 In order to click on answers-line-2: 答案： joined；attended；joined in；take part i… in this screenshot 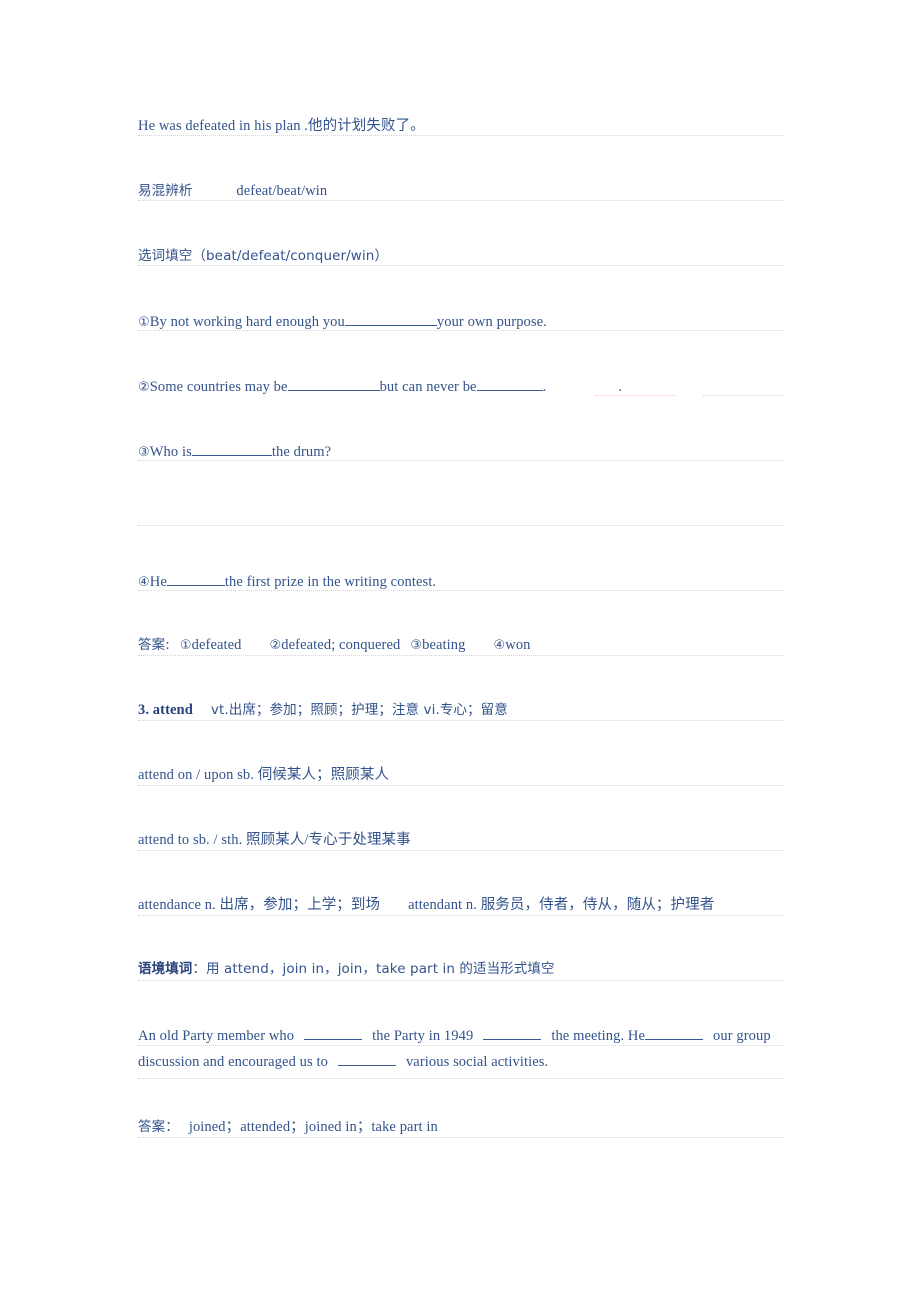, I will do `click(461, 1127)`.